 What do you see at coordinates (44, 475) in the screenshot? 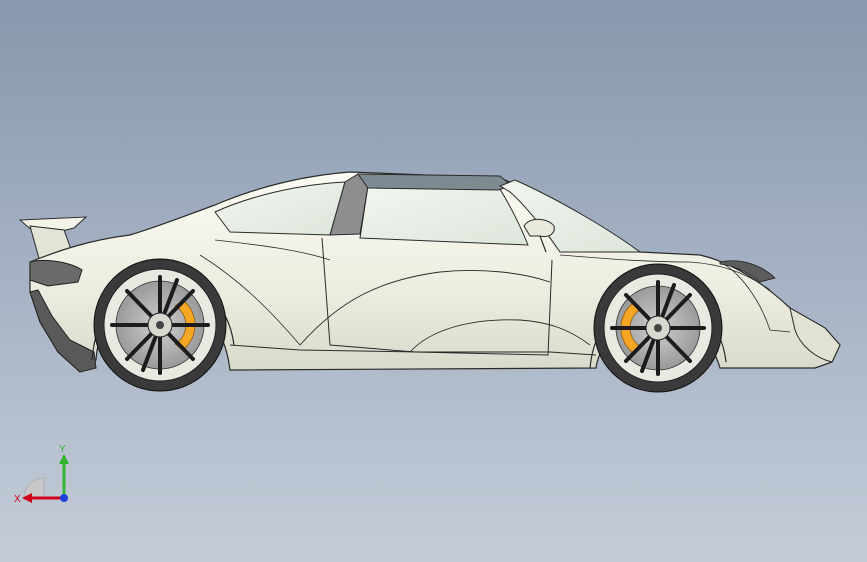
I see `coordinate-triad: Y X` at bounding box center [44, 475].